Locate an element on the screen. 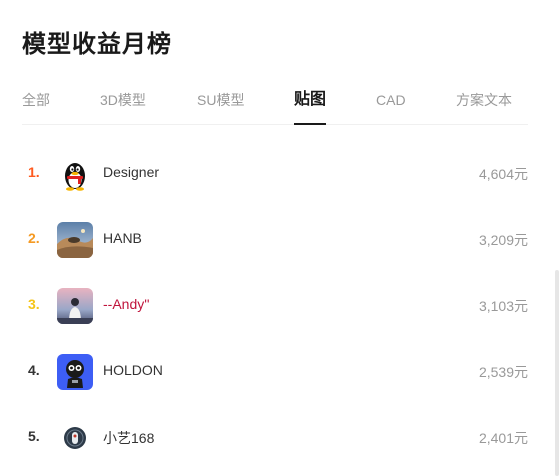  tab-label: 方案文本 is located at coordinates (484, 100).